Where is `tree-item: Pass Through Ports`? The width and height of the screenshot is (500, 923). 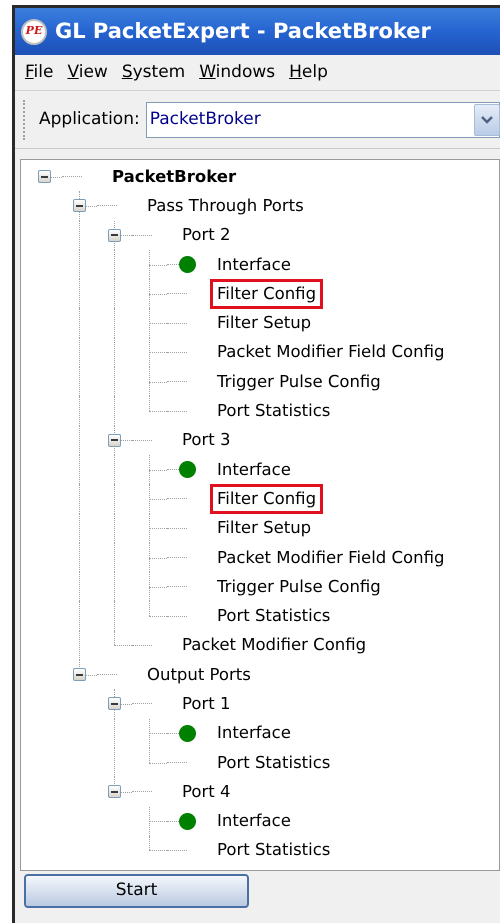 tree-item: Pass Through Ports is located at coordinates (225, 205).